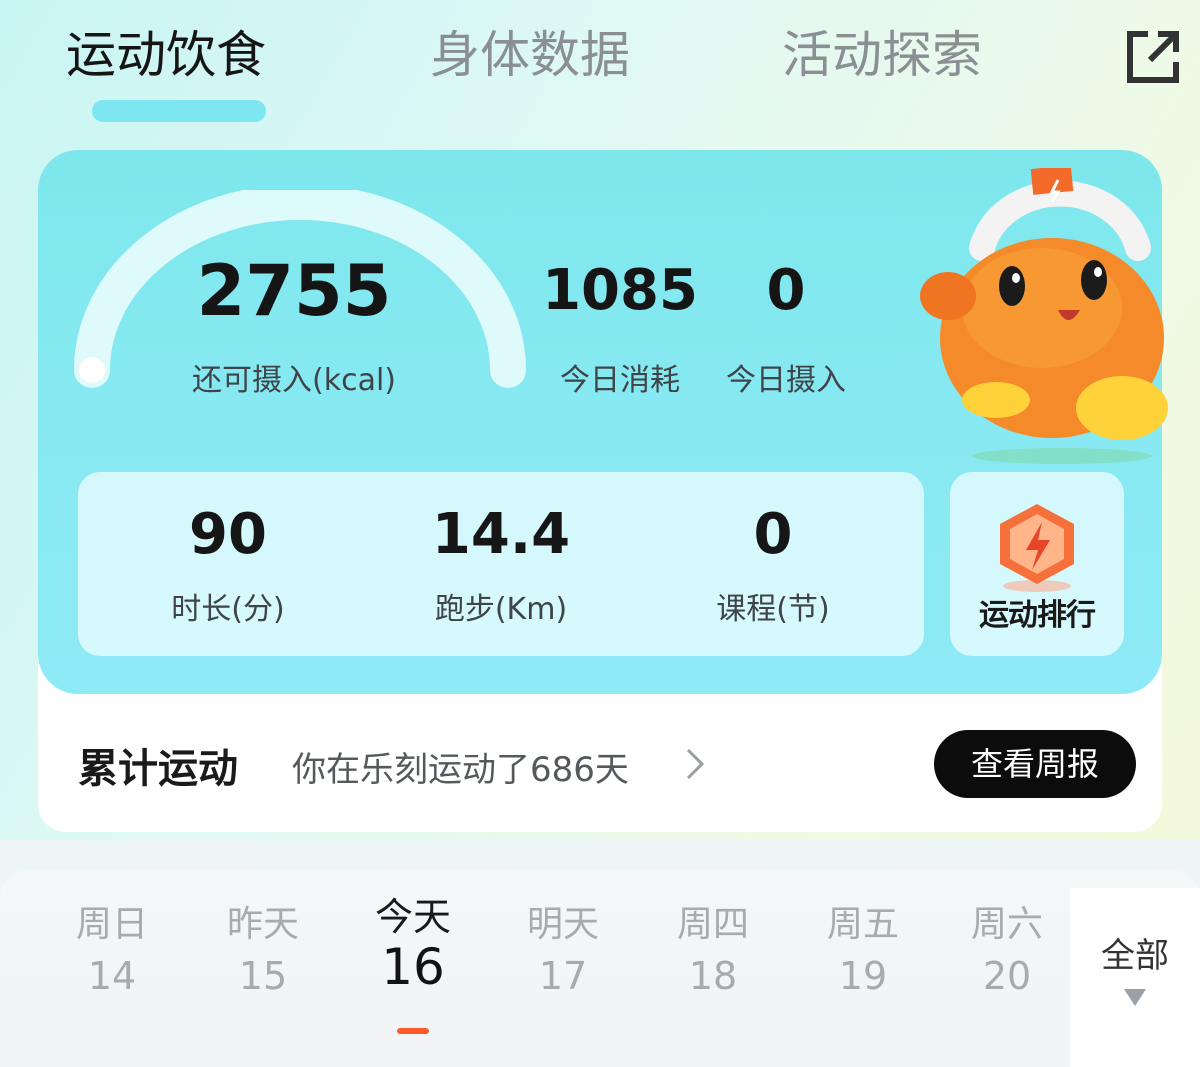 The width and height of the screenshot is (1200, 1067). Describe the element at coordinates (863, 951) in the screenshot. I see `day-item: 周五 19` at that location.